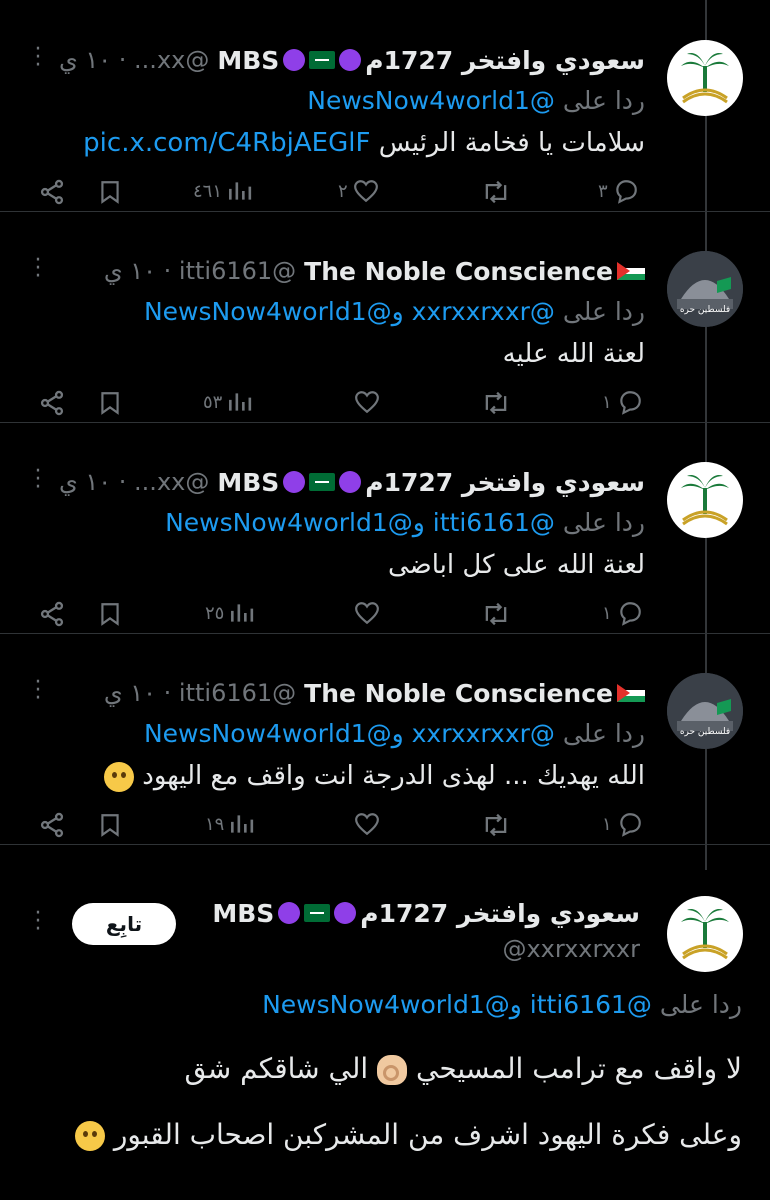 The height and width of the screenshot is (1200, 770). I want to click on reply-button: ٣, so click(619, 191).